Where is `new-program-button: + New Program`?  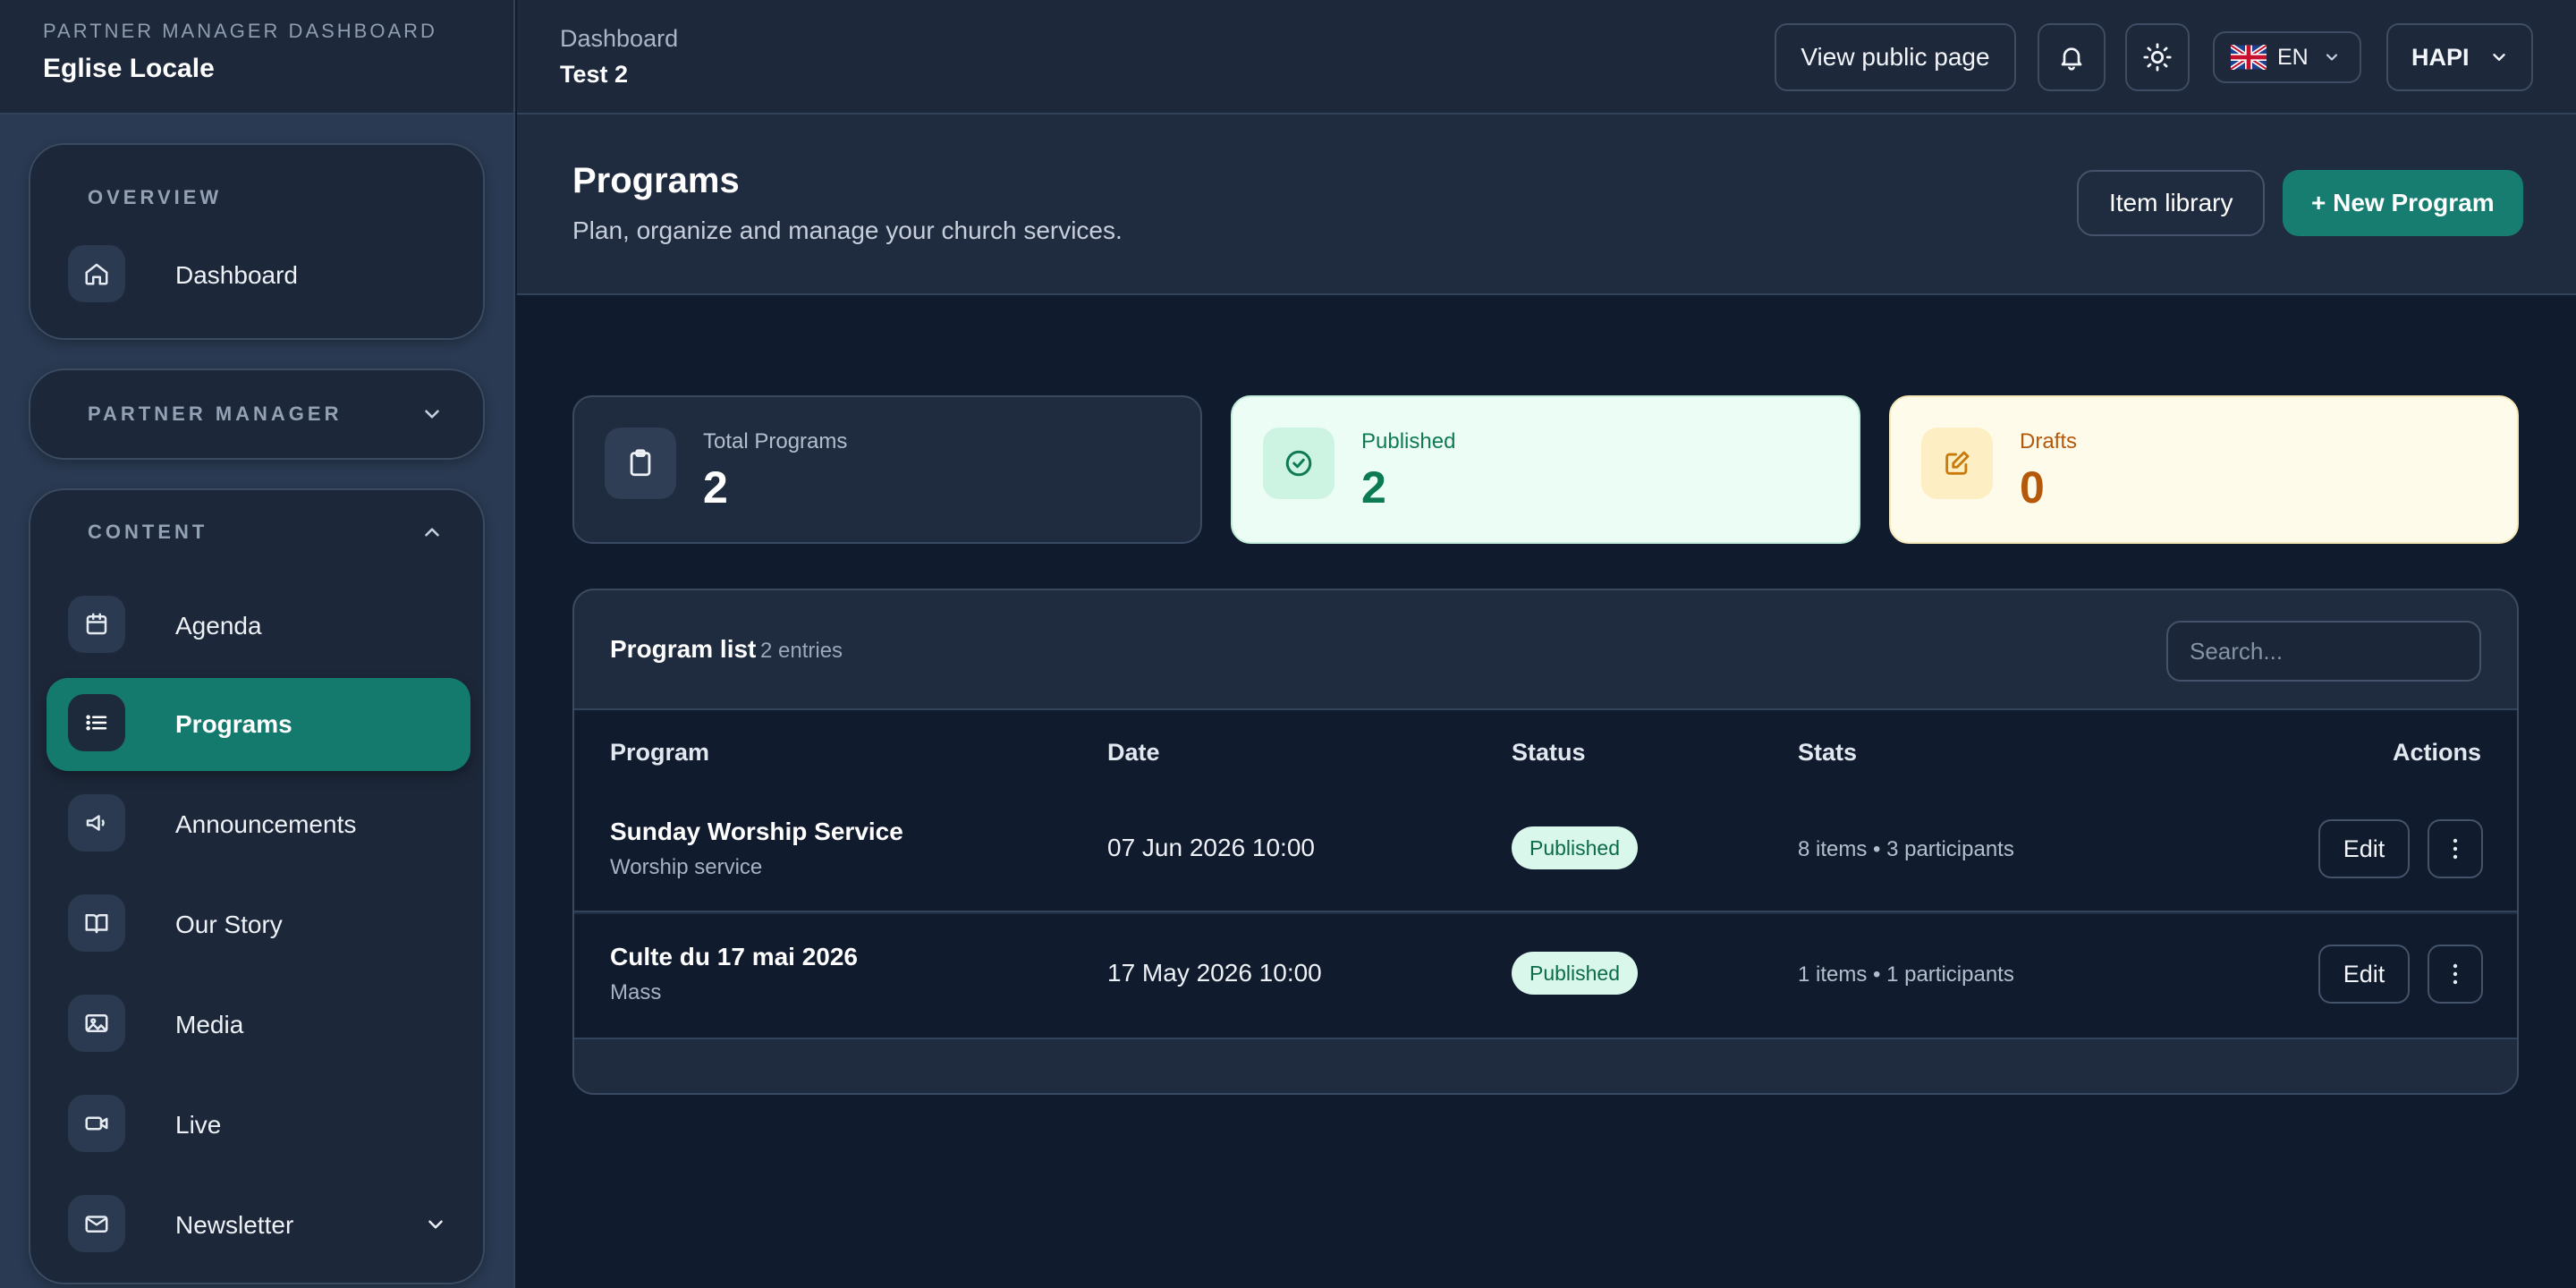 new-program-button: + New Program is located at coordinates (2403, 203).